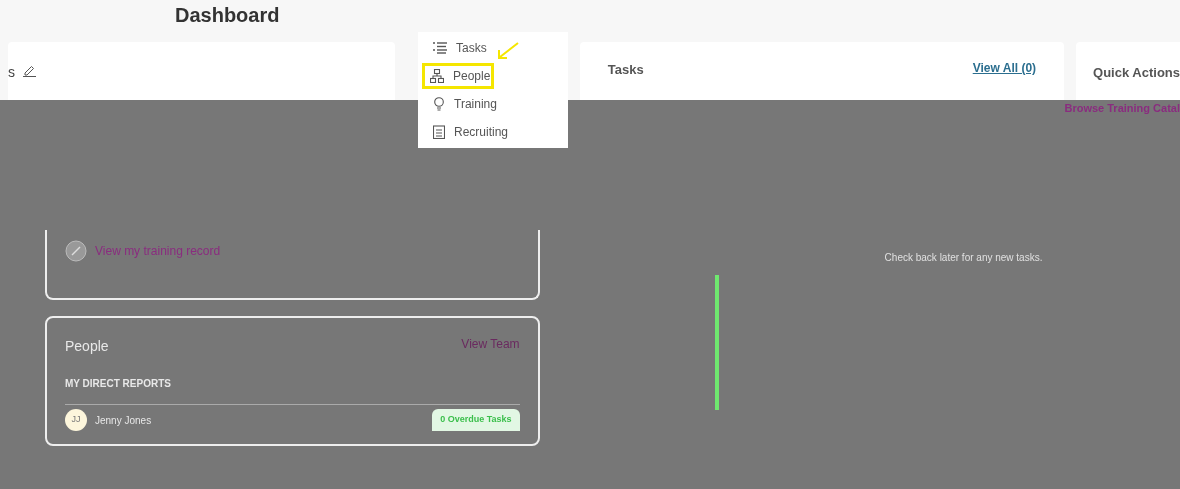 The height and width of the screenshot is (489, 1180). Describe the element at coordinates (1004, 68) in the screenshot. I see `view-all-link: View All (0)` at that location.